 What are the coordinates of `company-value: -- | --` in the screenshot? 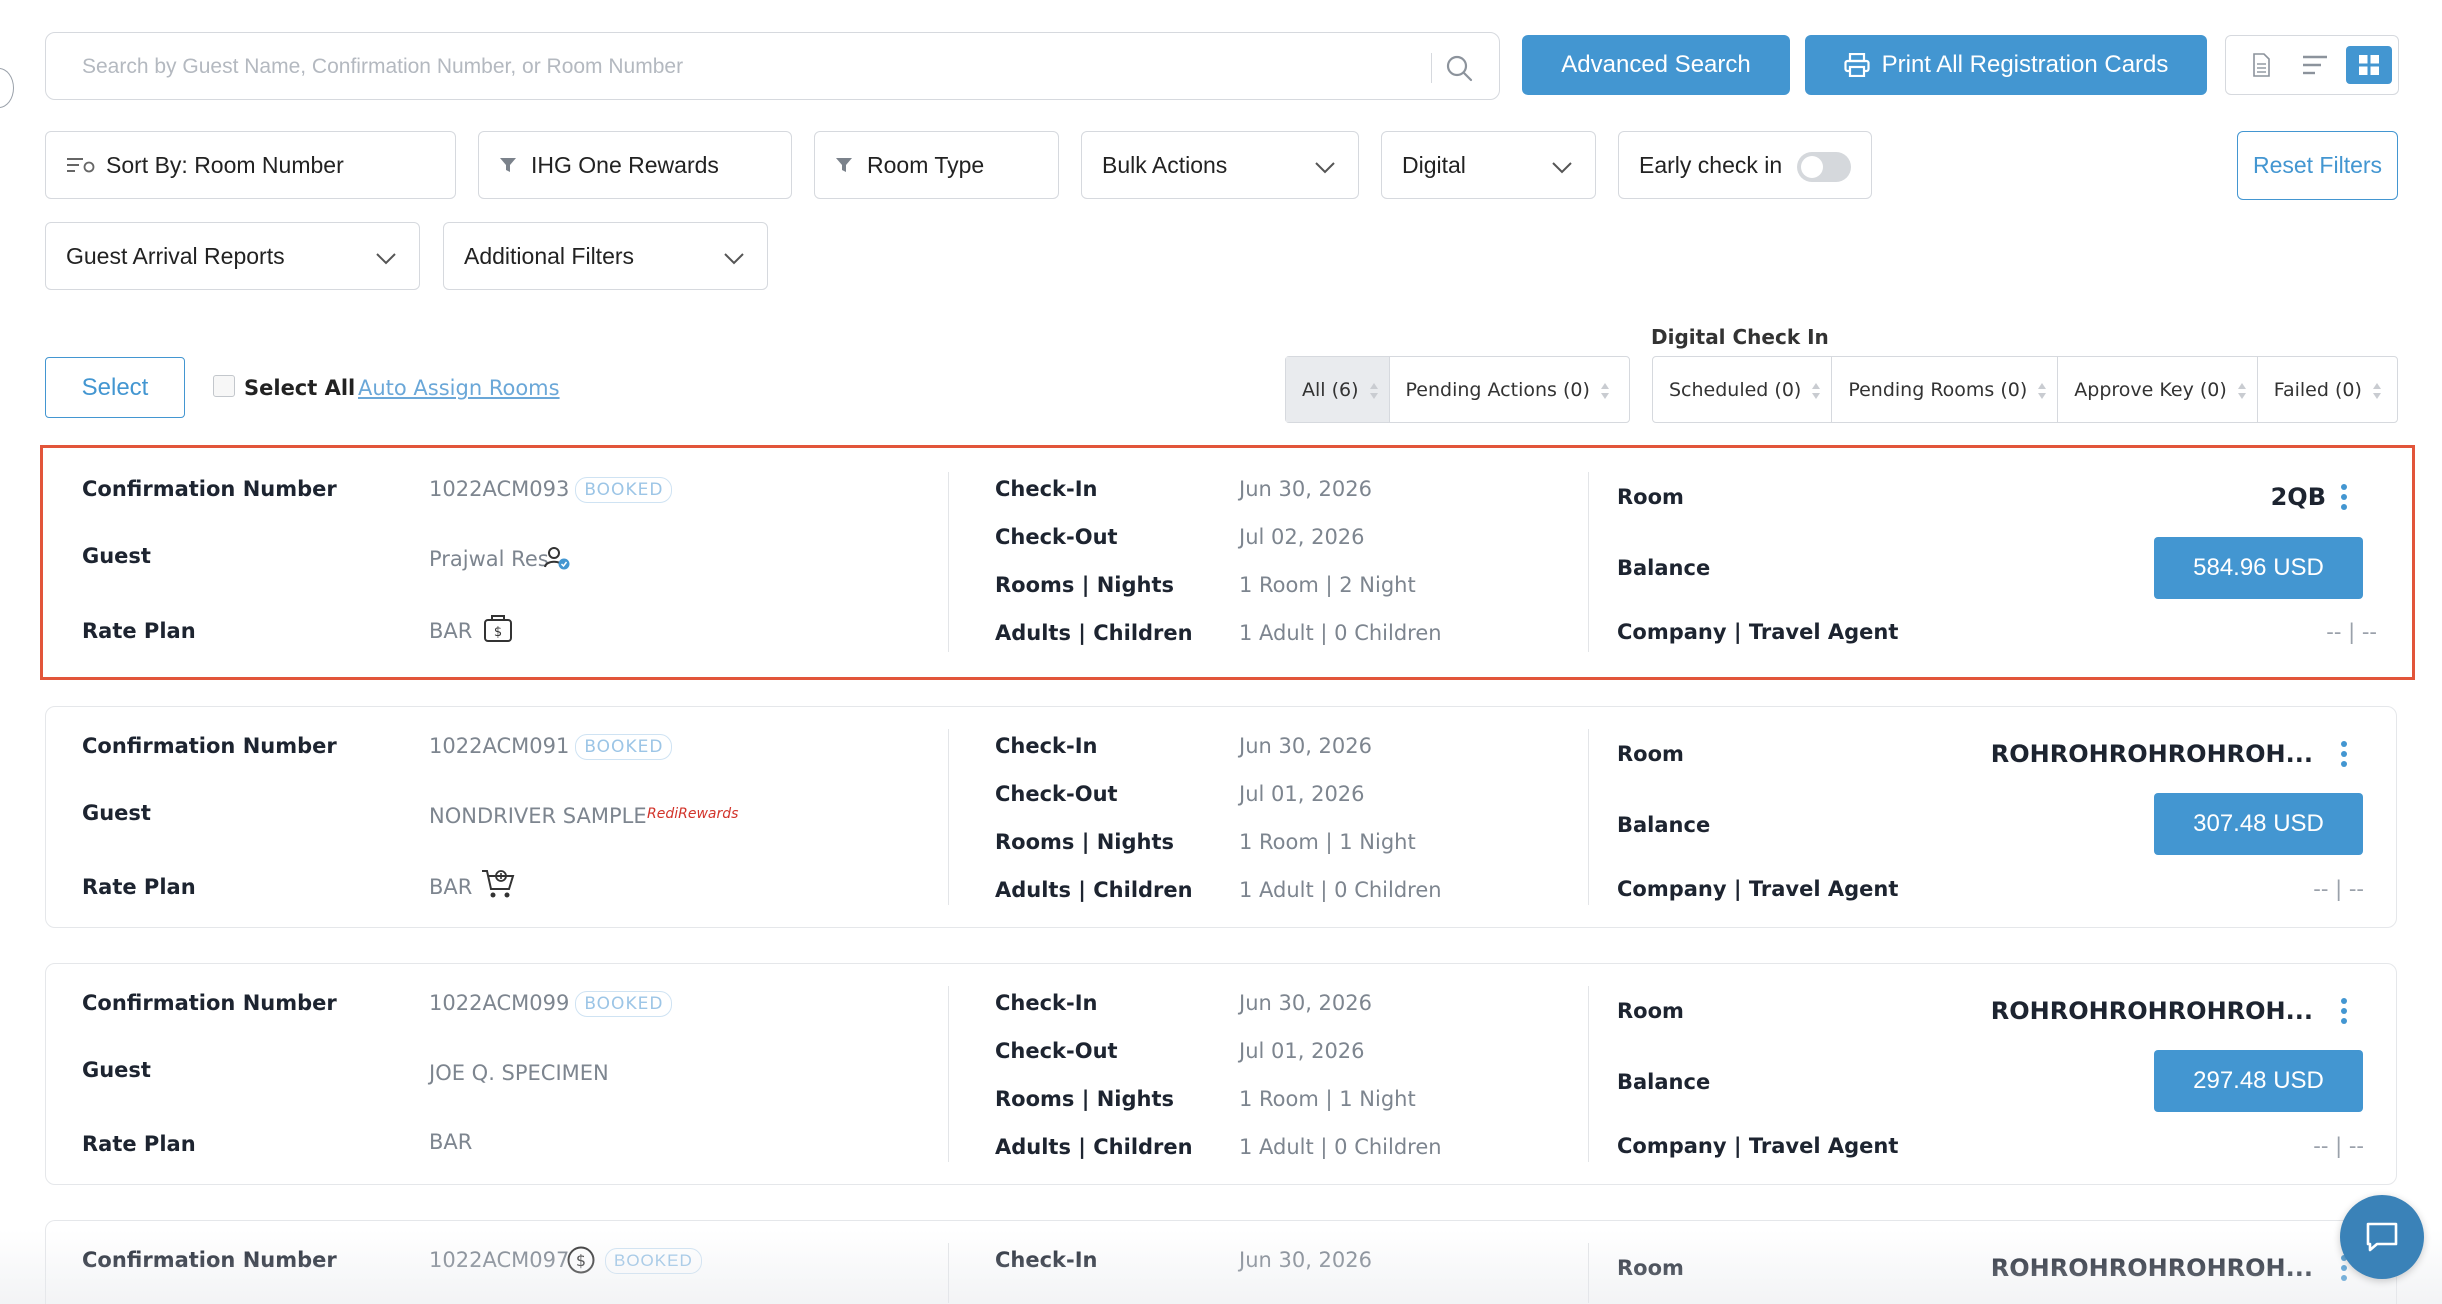 It's located at (2351, 632).